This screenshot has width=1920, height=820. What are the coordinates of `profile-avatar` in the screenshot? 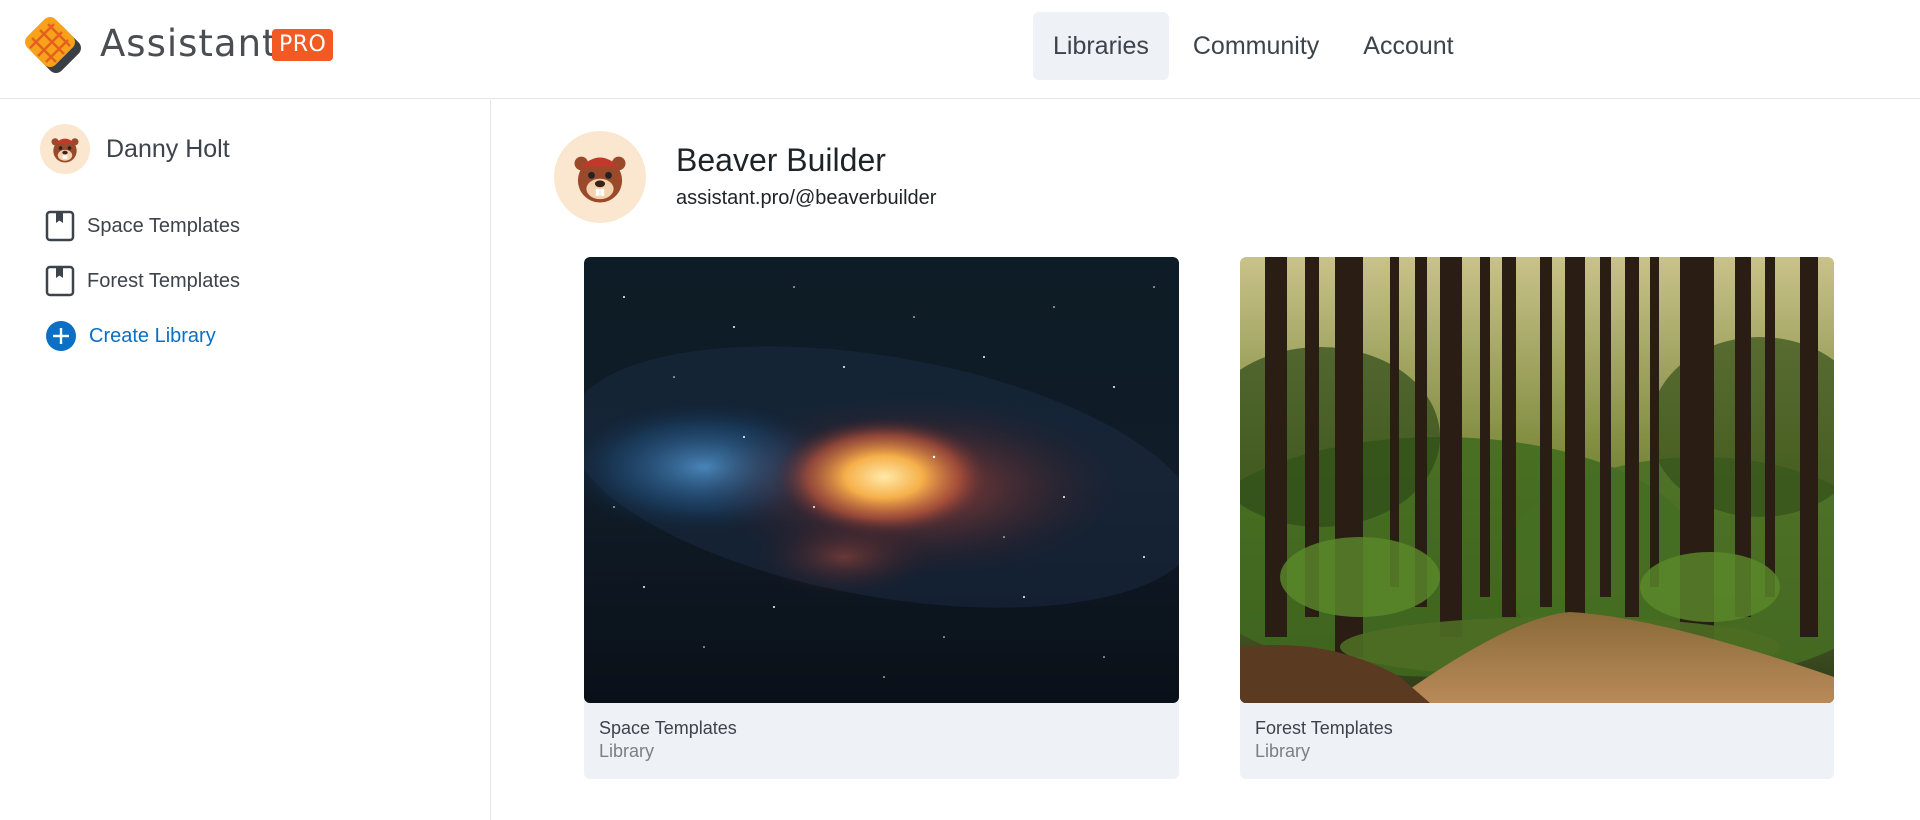 It's located at (600, 177).